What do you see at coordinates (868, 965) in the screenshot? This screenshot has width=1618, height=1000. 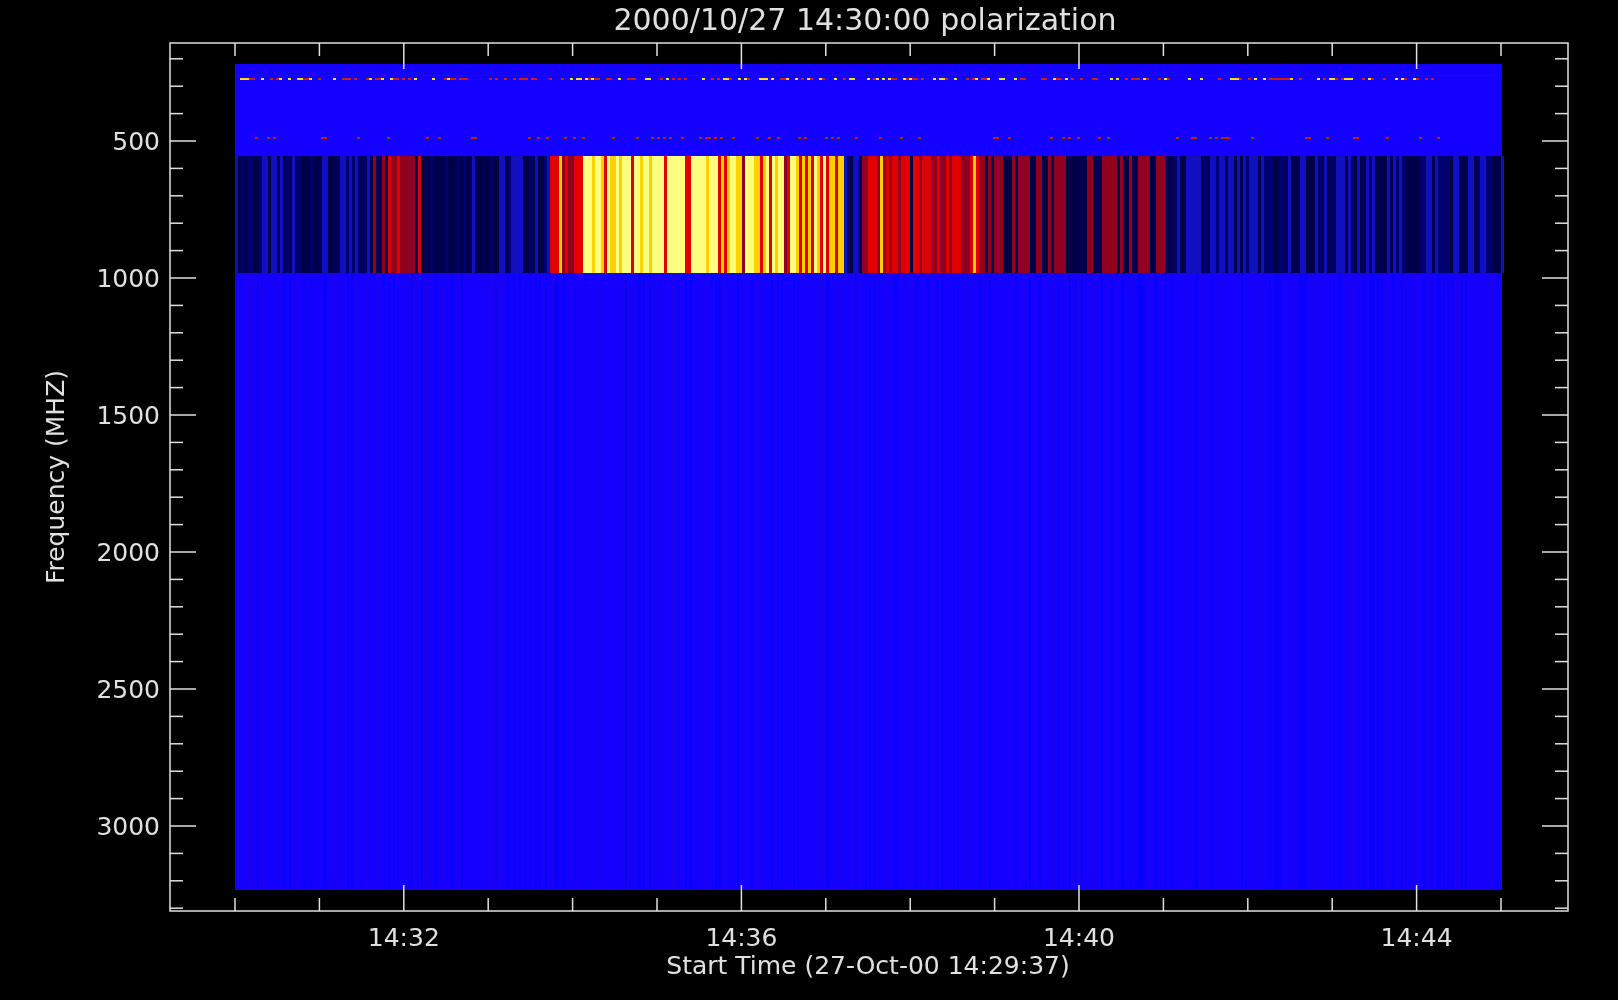 I see `x-axis-label: Start Time (27-Oct-00 14:29:37)` at bounding box center [868, 965].